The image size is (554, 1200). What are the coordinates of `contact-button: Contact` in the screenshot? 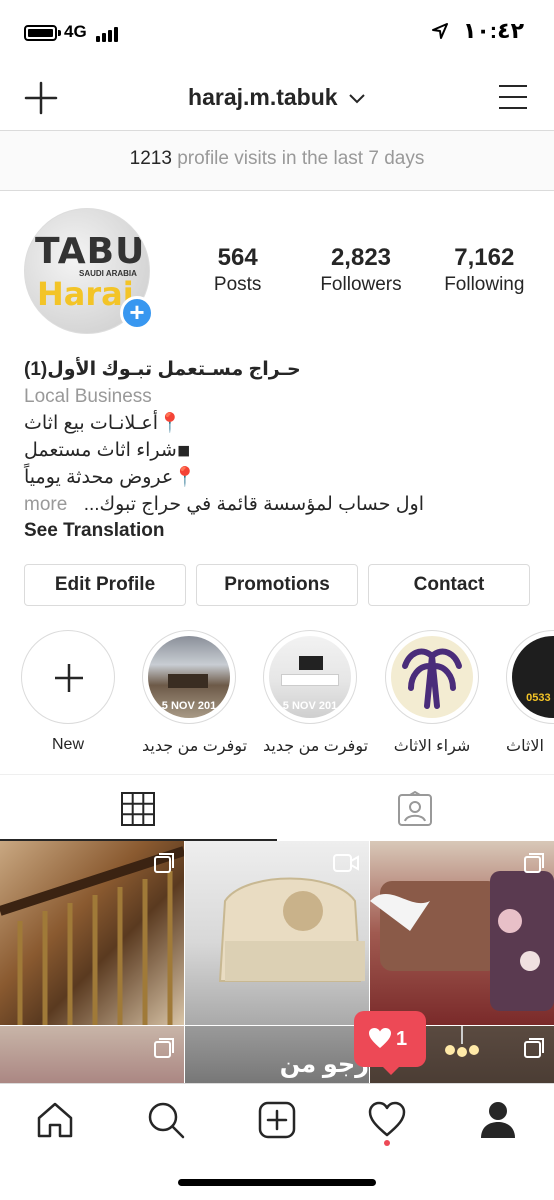 It's located at (449, 585).